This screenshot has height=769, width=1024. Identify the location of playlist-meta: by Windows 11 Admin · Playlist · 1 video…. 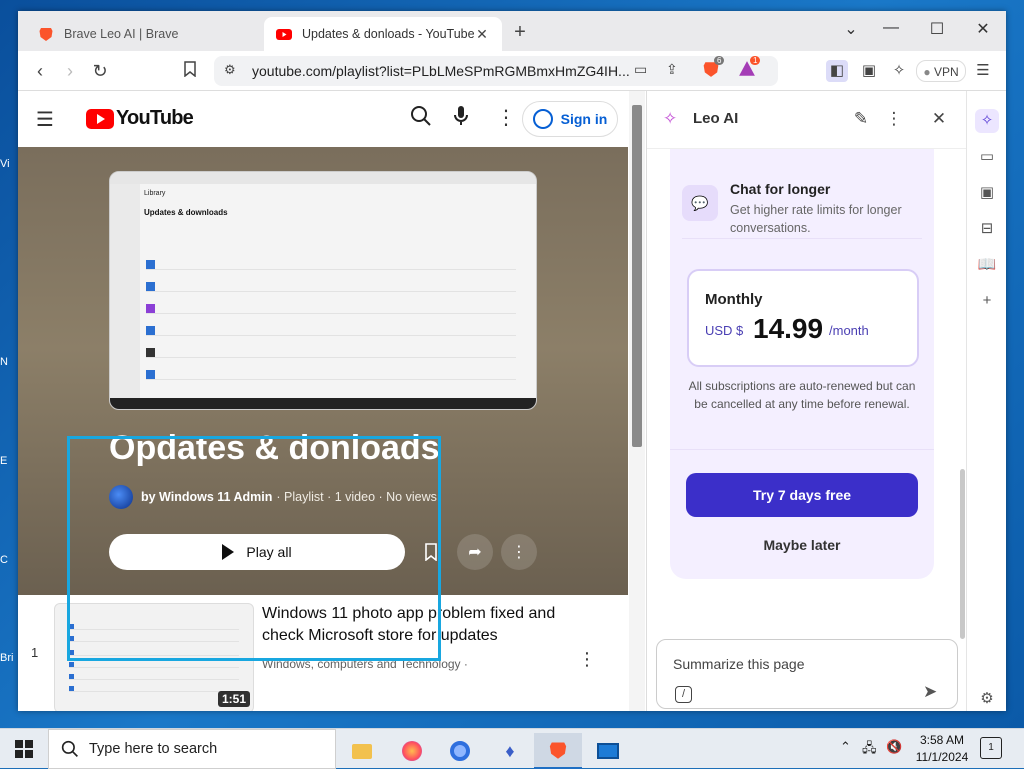
(273, 497).